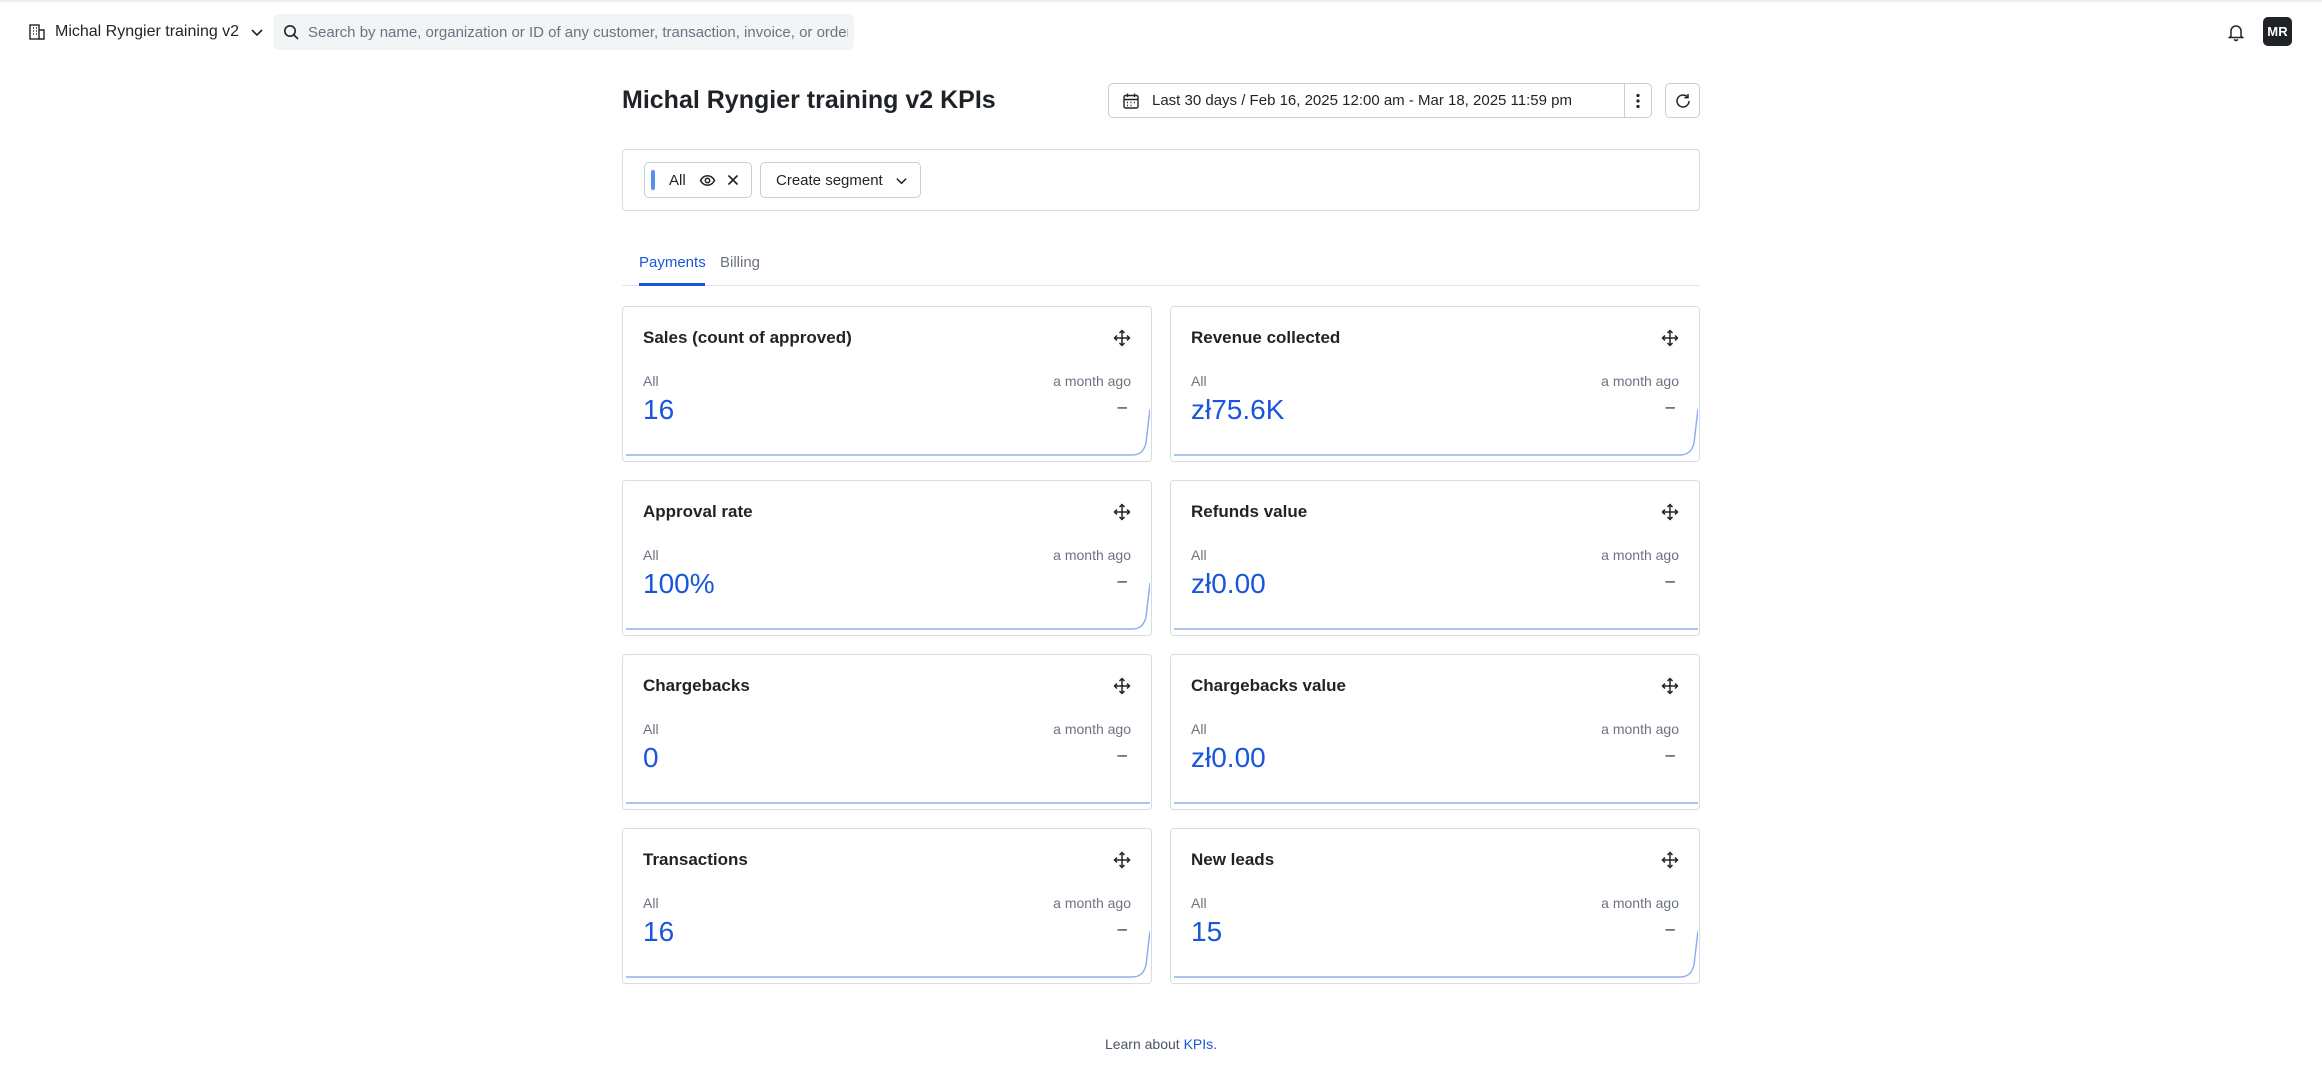 This screenshot has width=2322, height=1075. What do you see at coordinates (887, 906) in the screenshot?
I see `kpi-card-transactions: Transactions All a month ago 16–` at bounding box center [887, 906].